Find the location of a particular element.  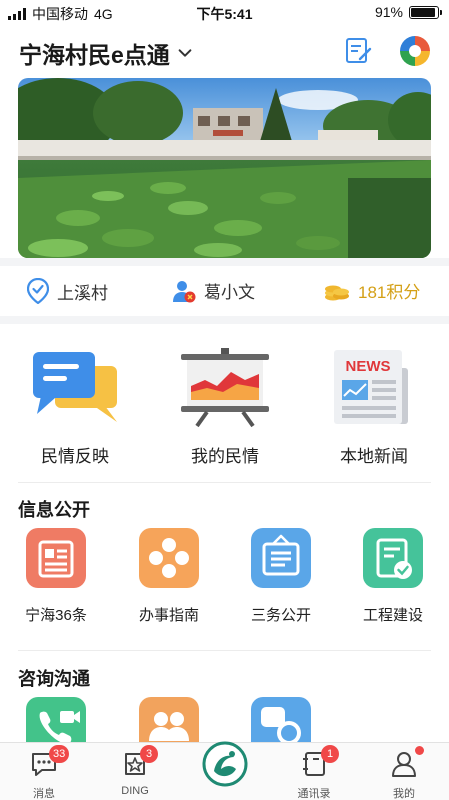

newspaper-icon: NEWS is located at coordinates (374, 387).